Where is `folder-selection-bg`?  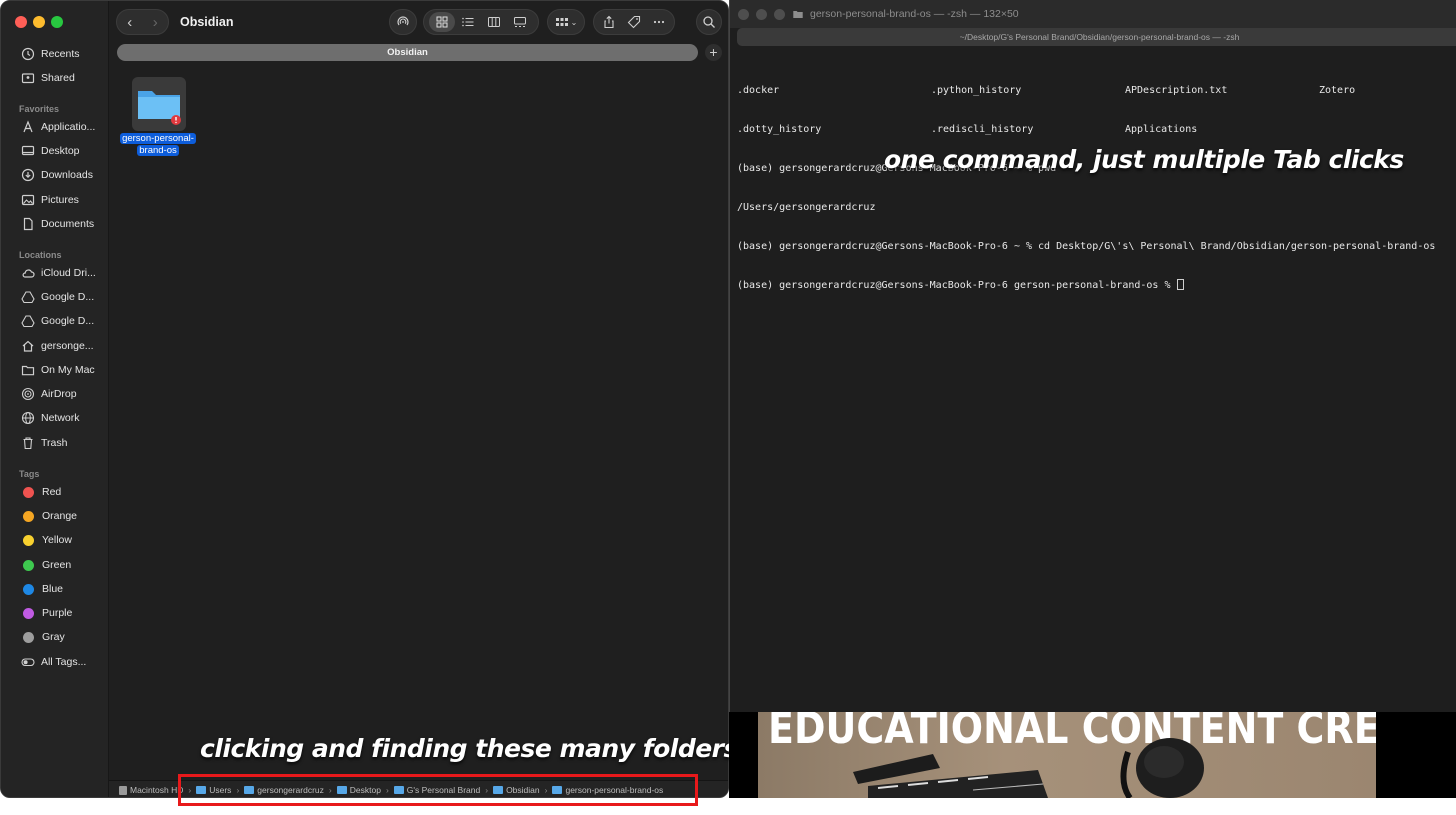
folder-selection-bg is located at coordinates (159, 104).